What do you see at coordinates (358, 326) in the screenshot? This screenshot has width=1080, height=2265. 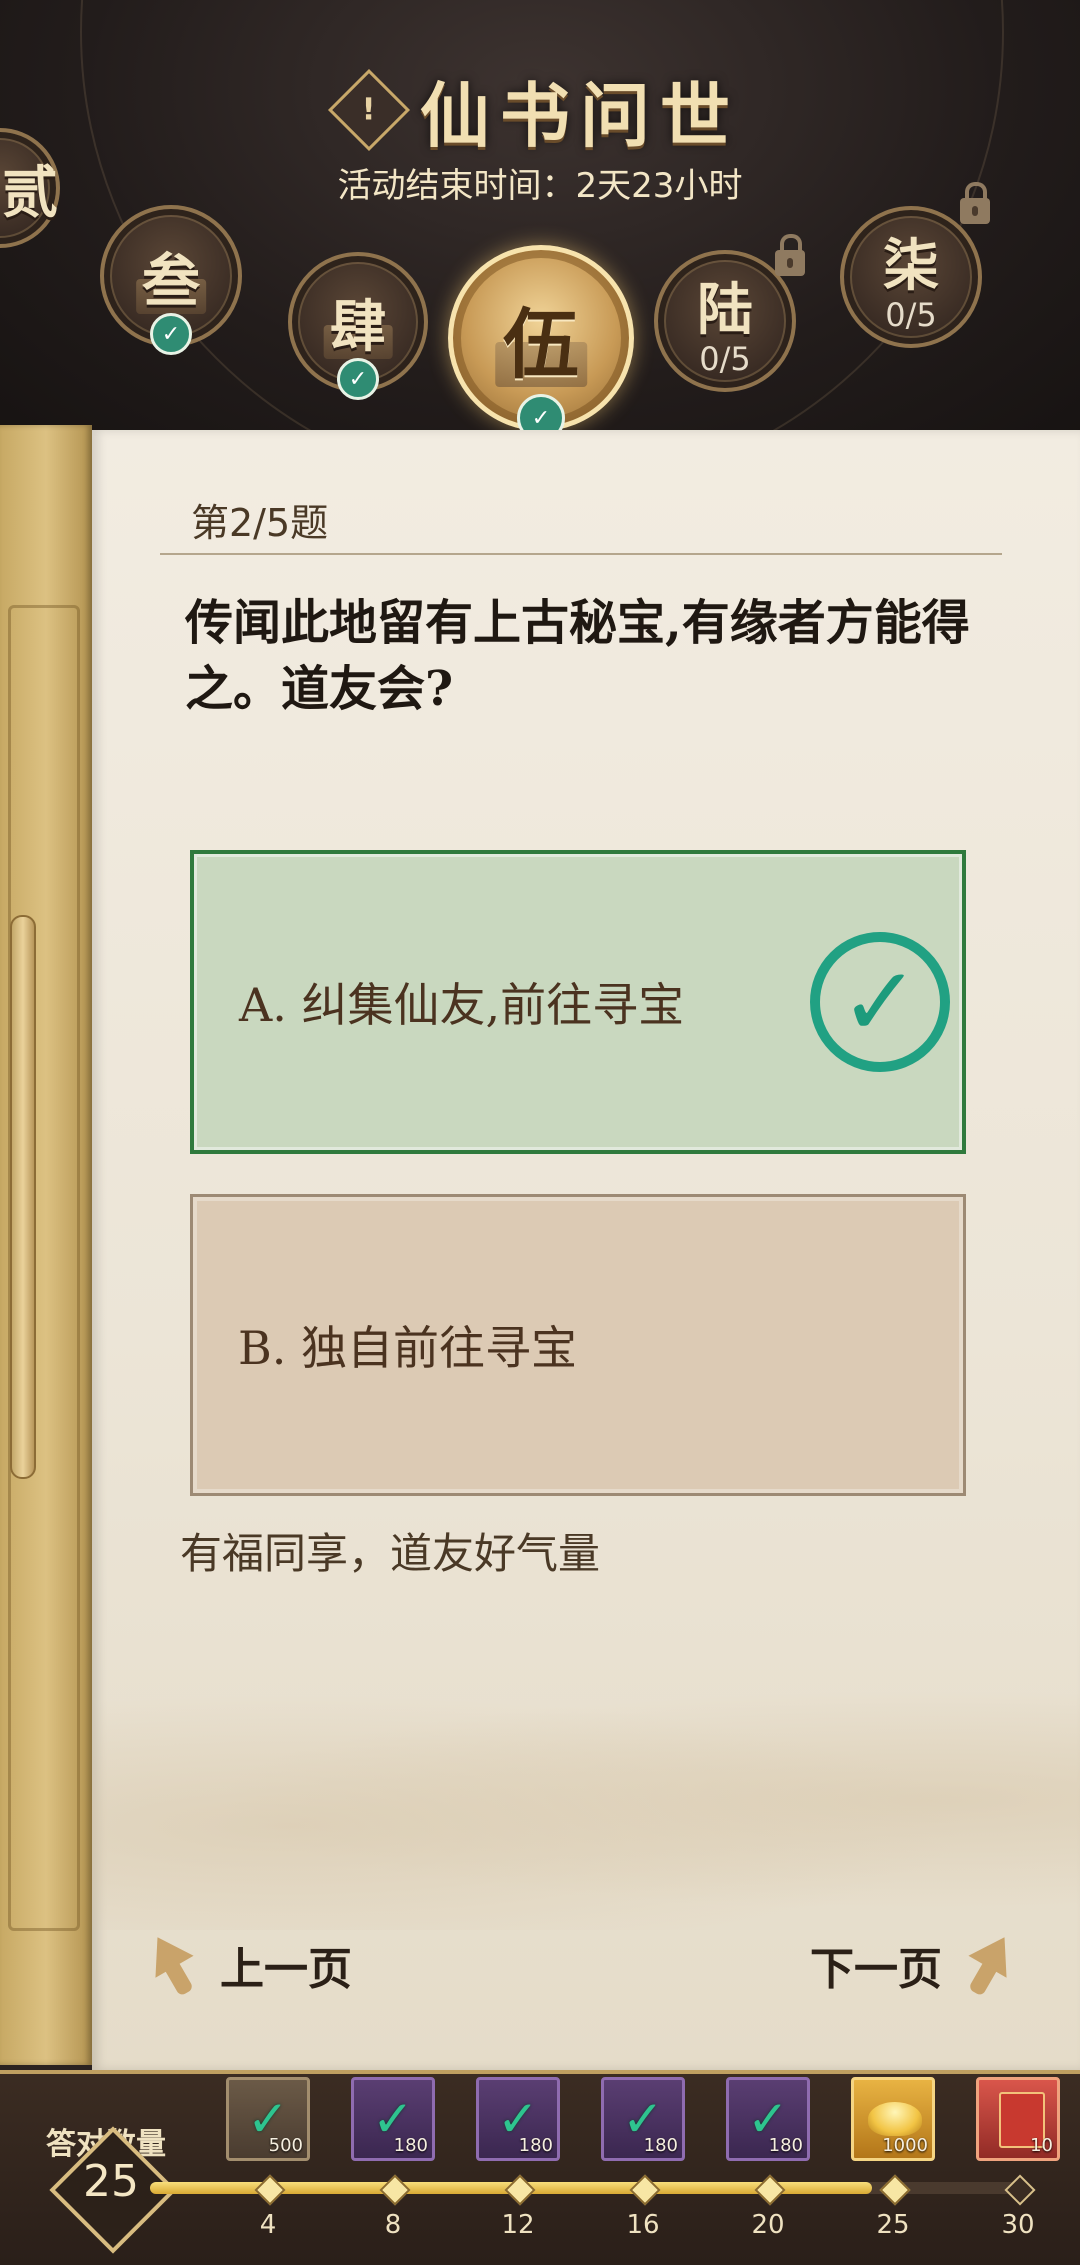 I see `chapter-4-button: 肆 ✓` at bounding box center [358, 326].